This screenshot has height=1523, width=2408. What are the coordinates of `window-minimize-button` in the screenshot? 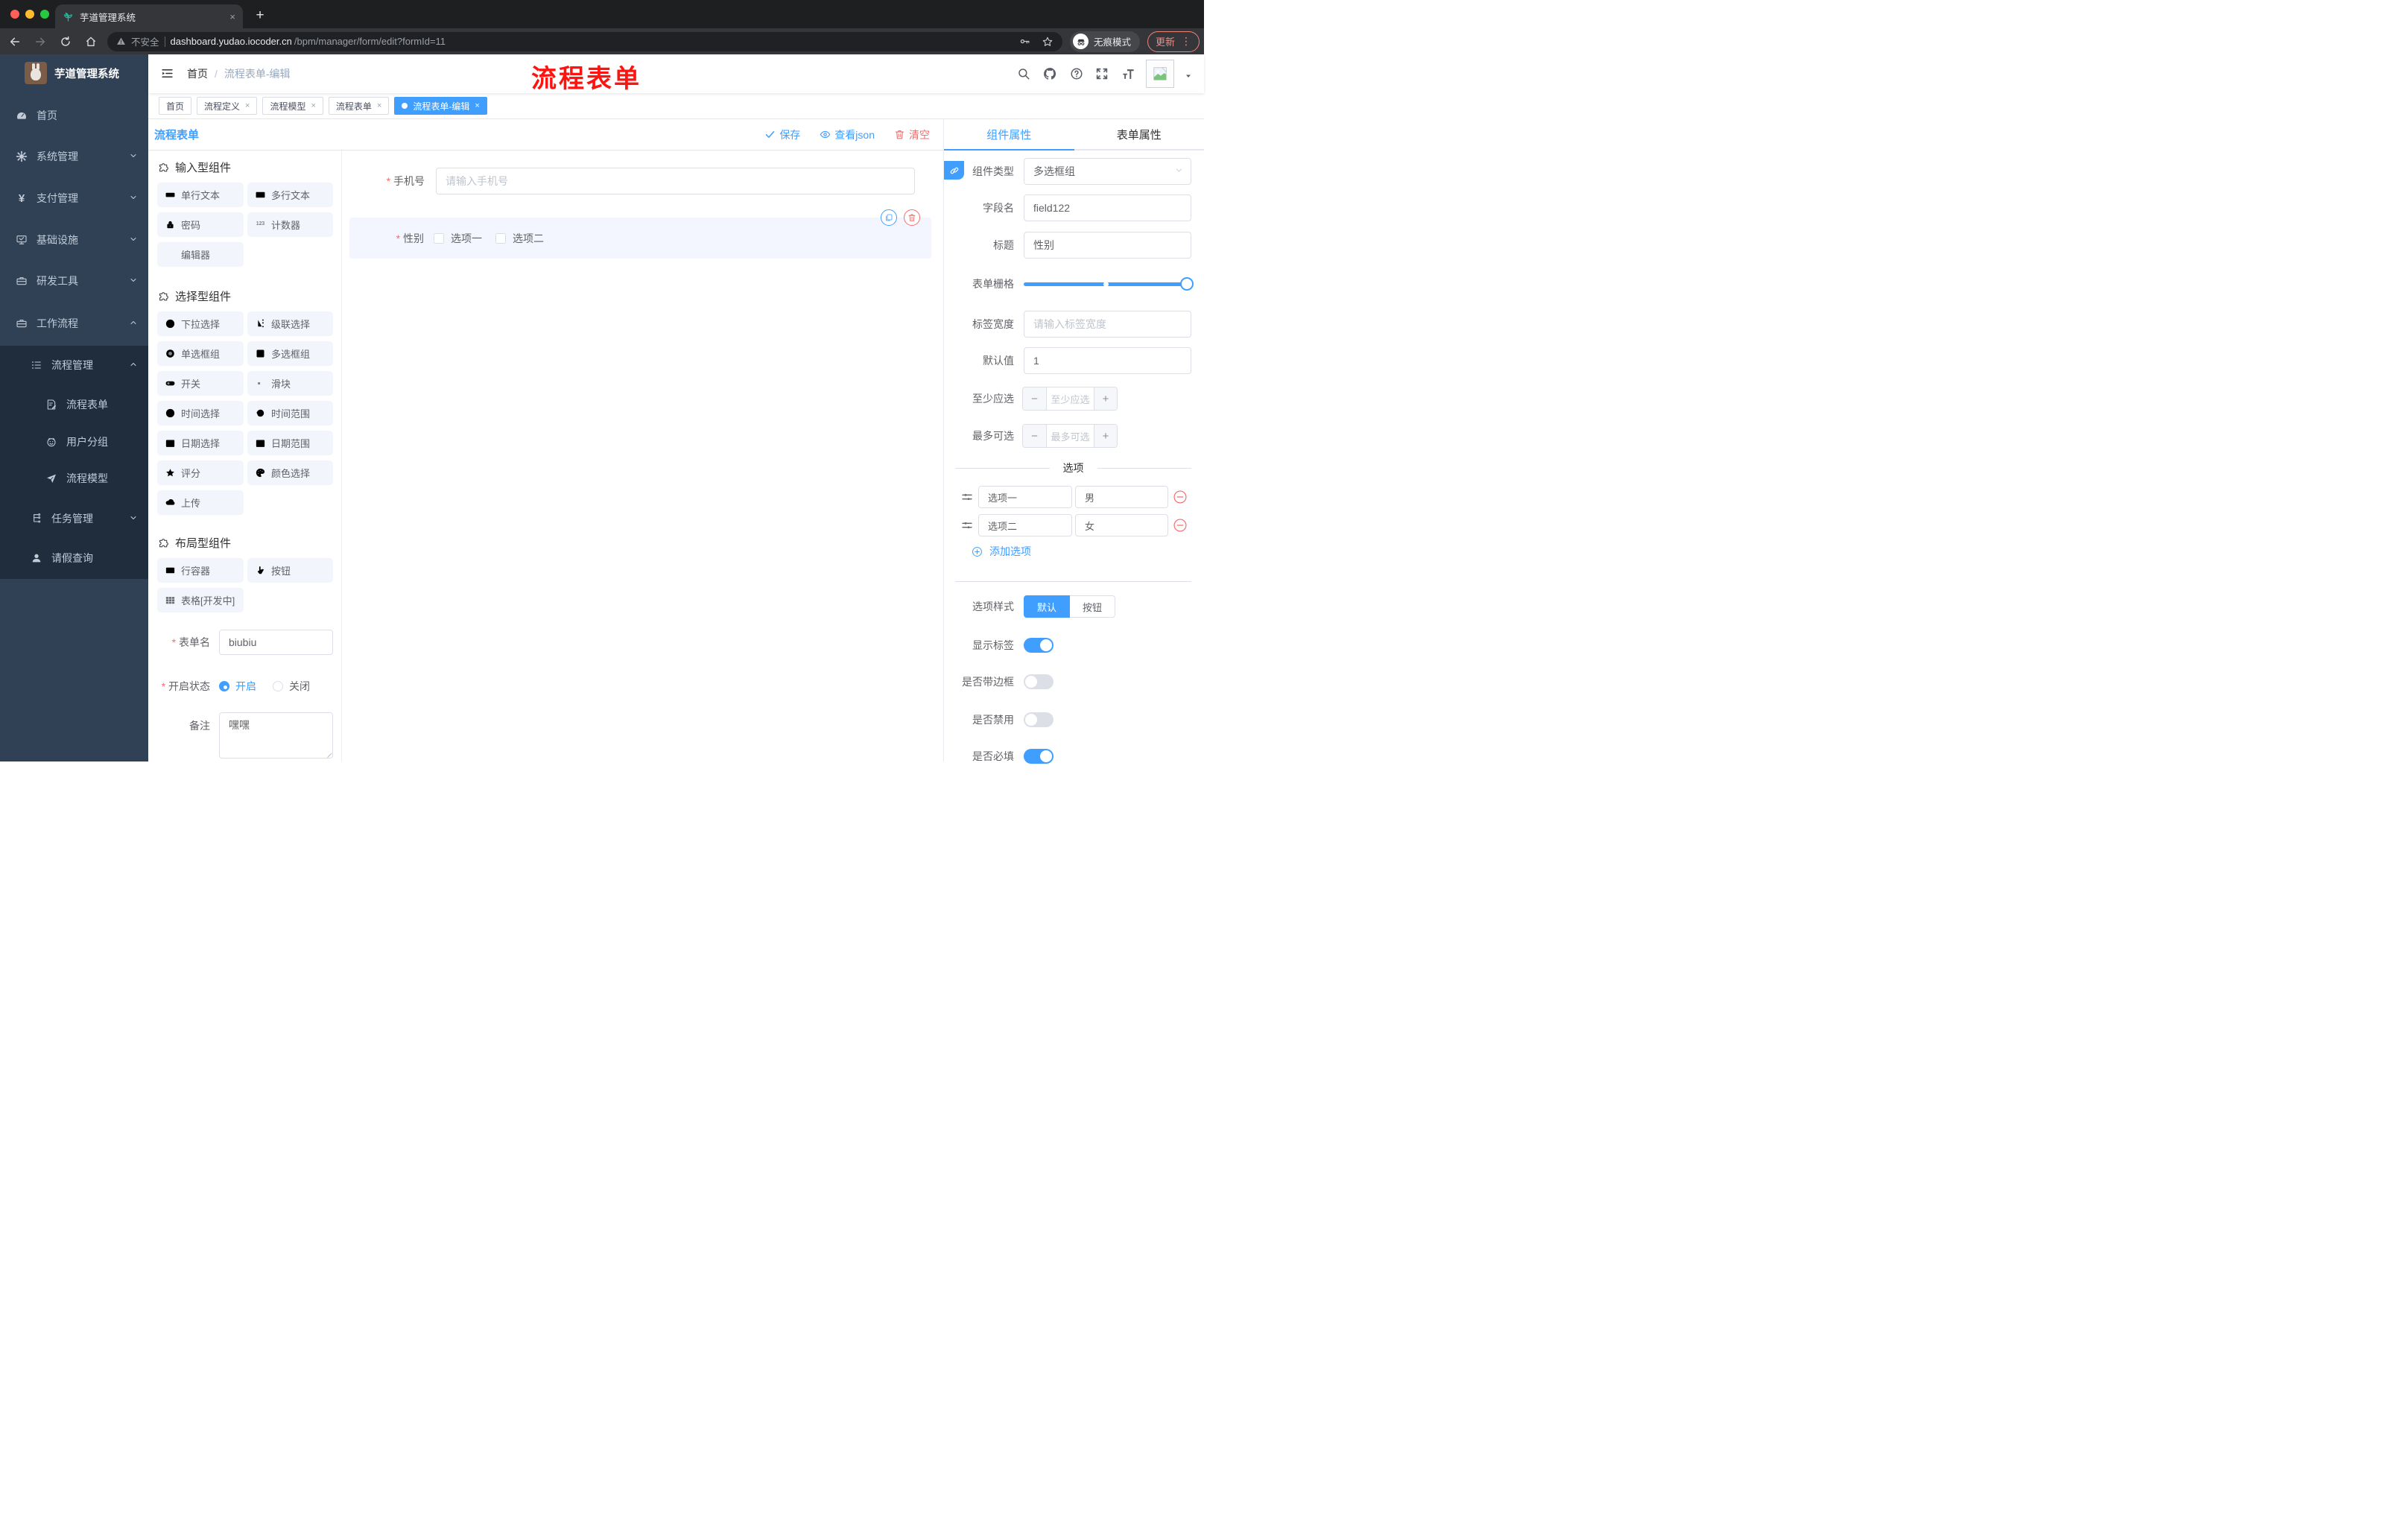 It's located at (29, 15).